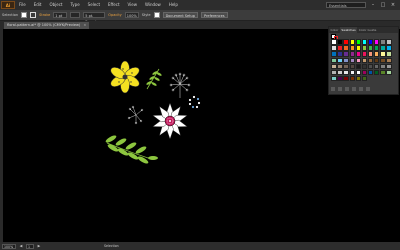  Describe the element at coordinates (94, 5) in the screenshot. I see `menu-select: Select` at that location.